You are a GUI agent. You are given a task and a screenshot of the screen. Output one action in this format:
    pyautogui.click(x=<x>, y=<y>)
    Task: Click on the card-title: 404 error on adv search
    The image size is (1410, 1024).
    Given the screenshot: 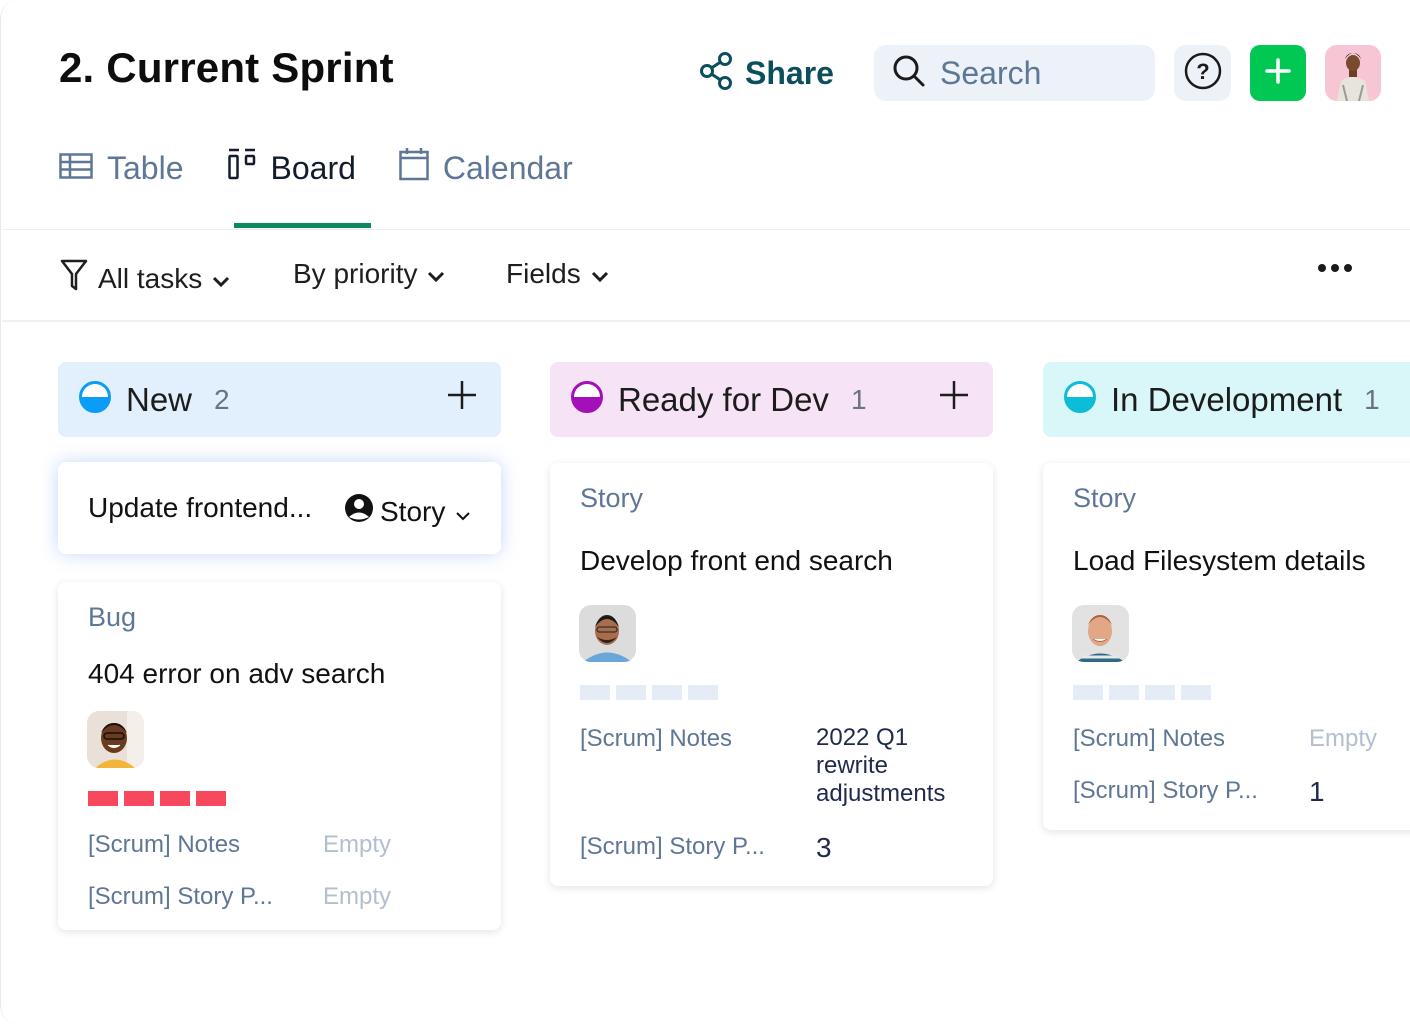 What is the action you would take?
    pyautogui.click(x=237, y=673)
    